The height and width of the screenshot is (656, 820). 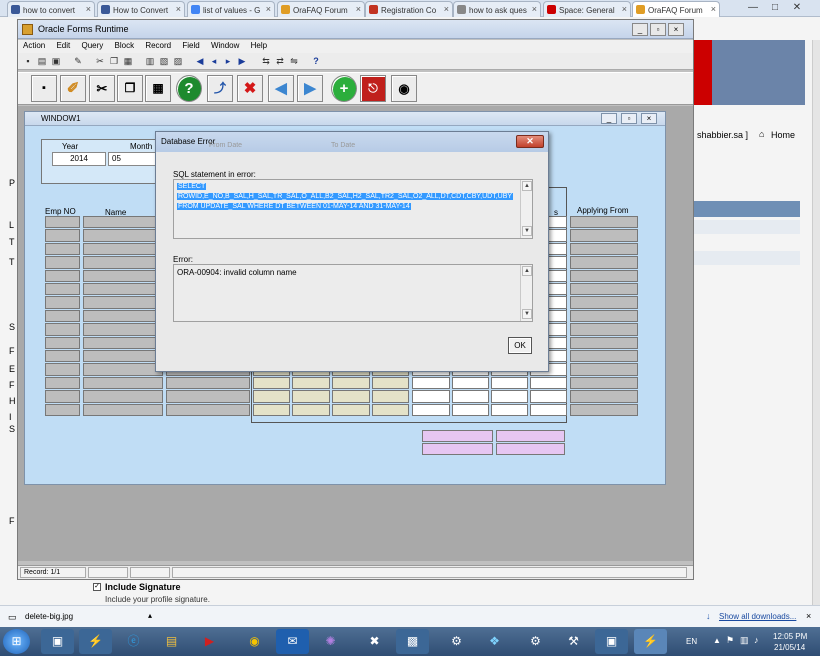 I want to click on start-button: ⊞, so click(x=16, y=641).